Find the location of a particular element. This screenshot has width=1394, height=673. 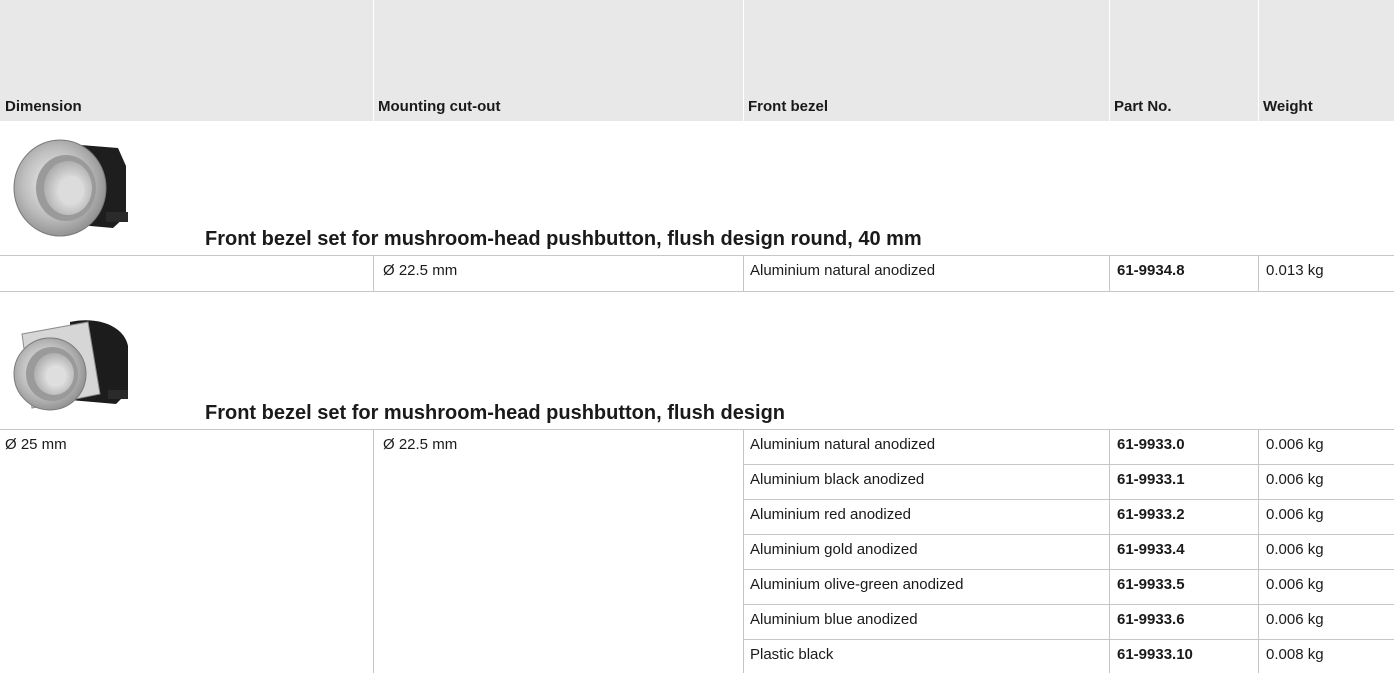

part-no-cell: 61-9933.2 is located at coordinates (1151, 514).